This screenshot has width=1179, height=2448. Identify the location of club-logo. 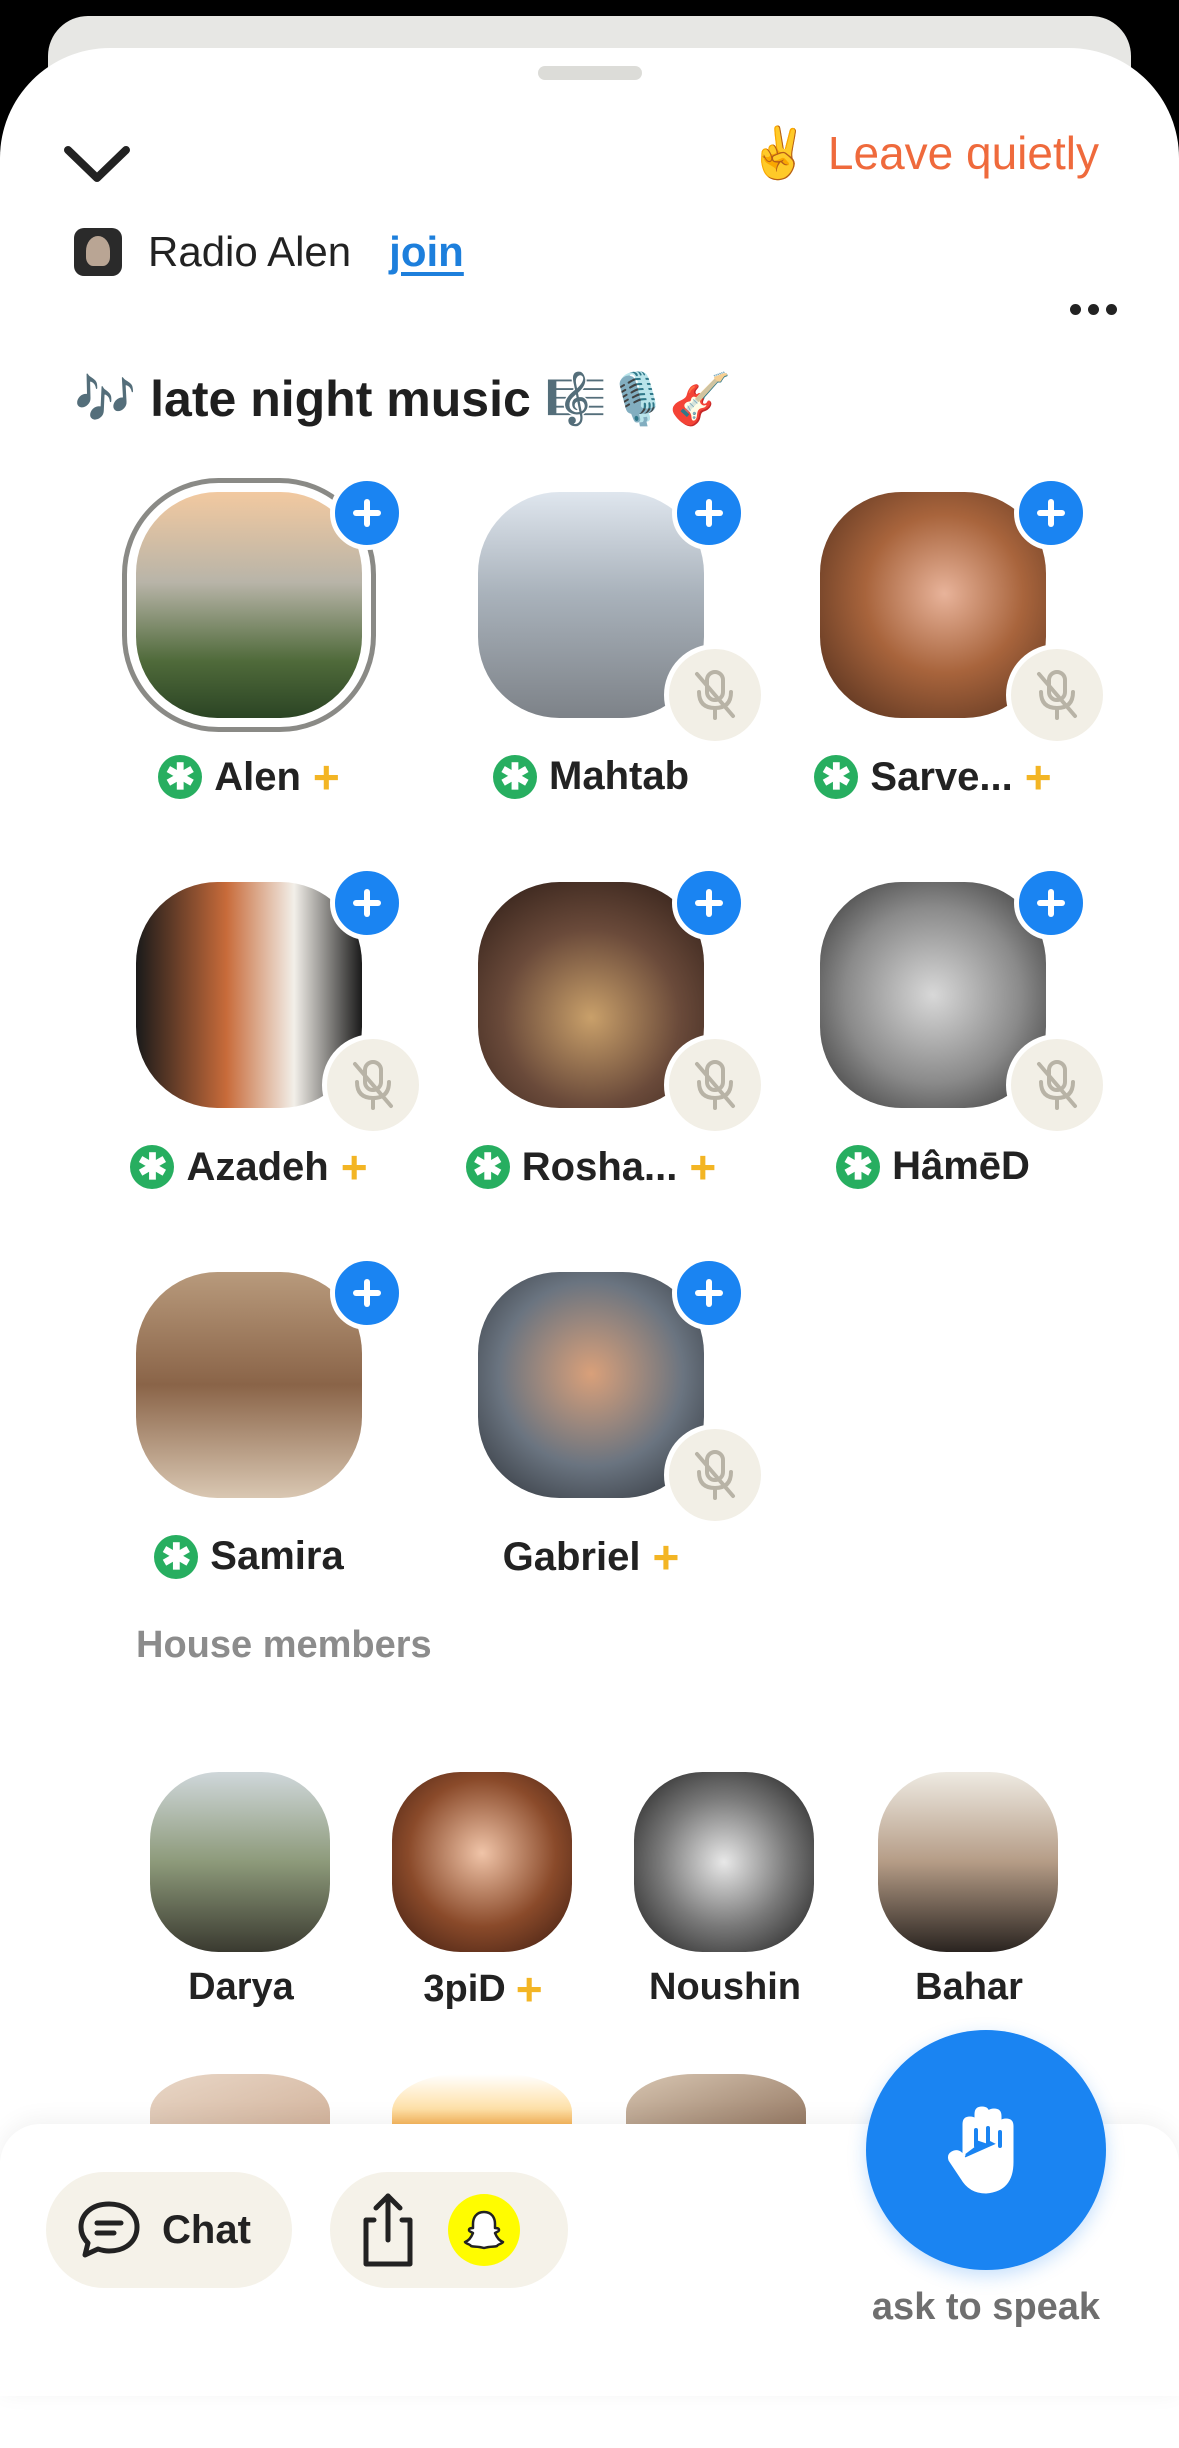
(98, 252).